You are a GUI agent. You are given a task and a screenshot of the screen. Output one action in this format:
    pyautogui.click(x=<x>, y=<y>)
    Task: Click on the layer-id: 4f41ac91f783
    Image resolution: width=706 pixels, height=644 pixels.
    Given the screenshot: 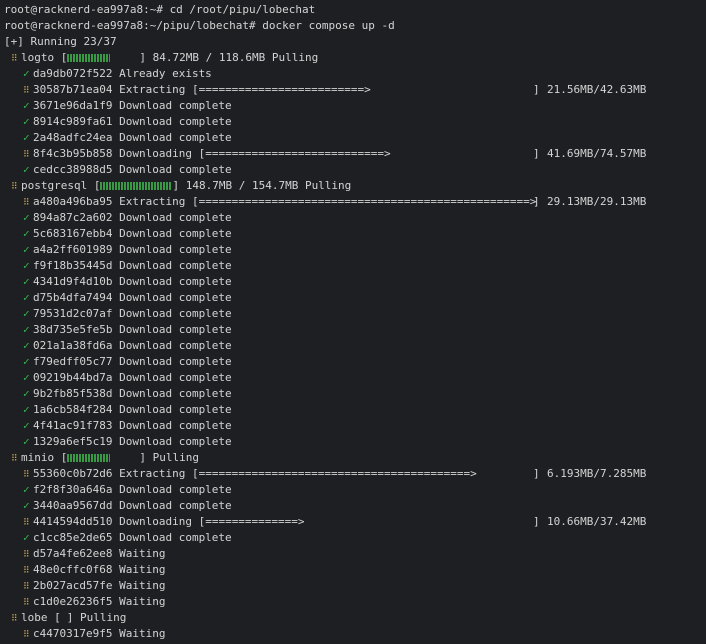 What is the action you would take?
    pyautogui.click(x=76, y=425)
    